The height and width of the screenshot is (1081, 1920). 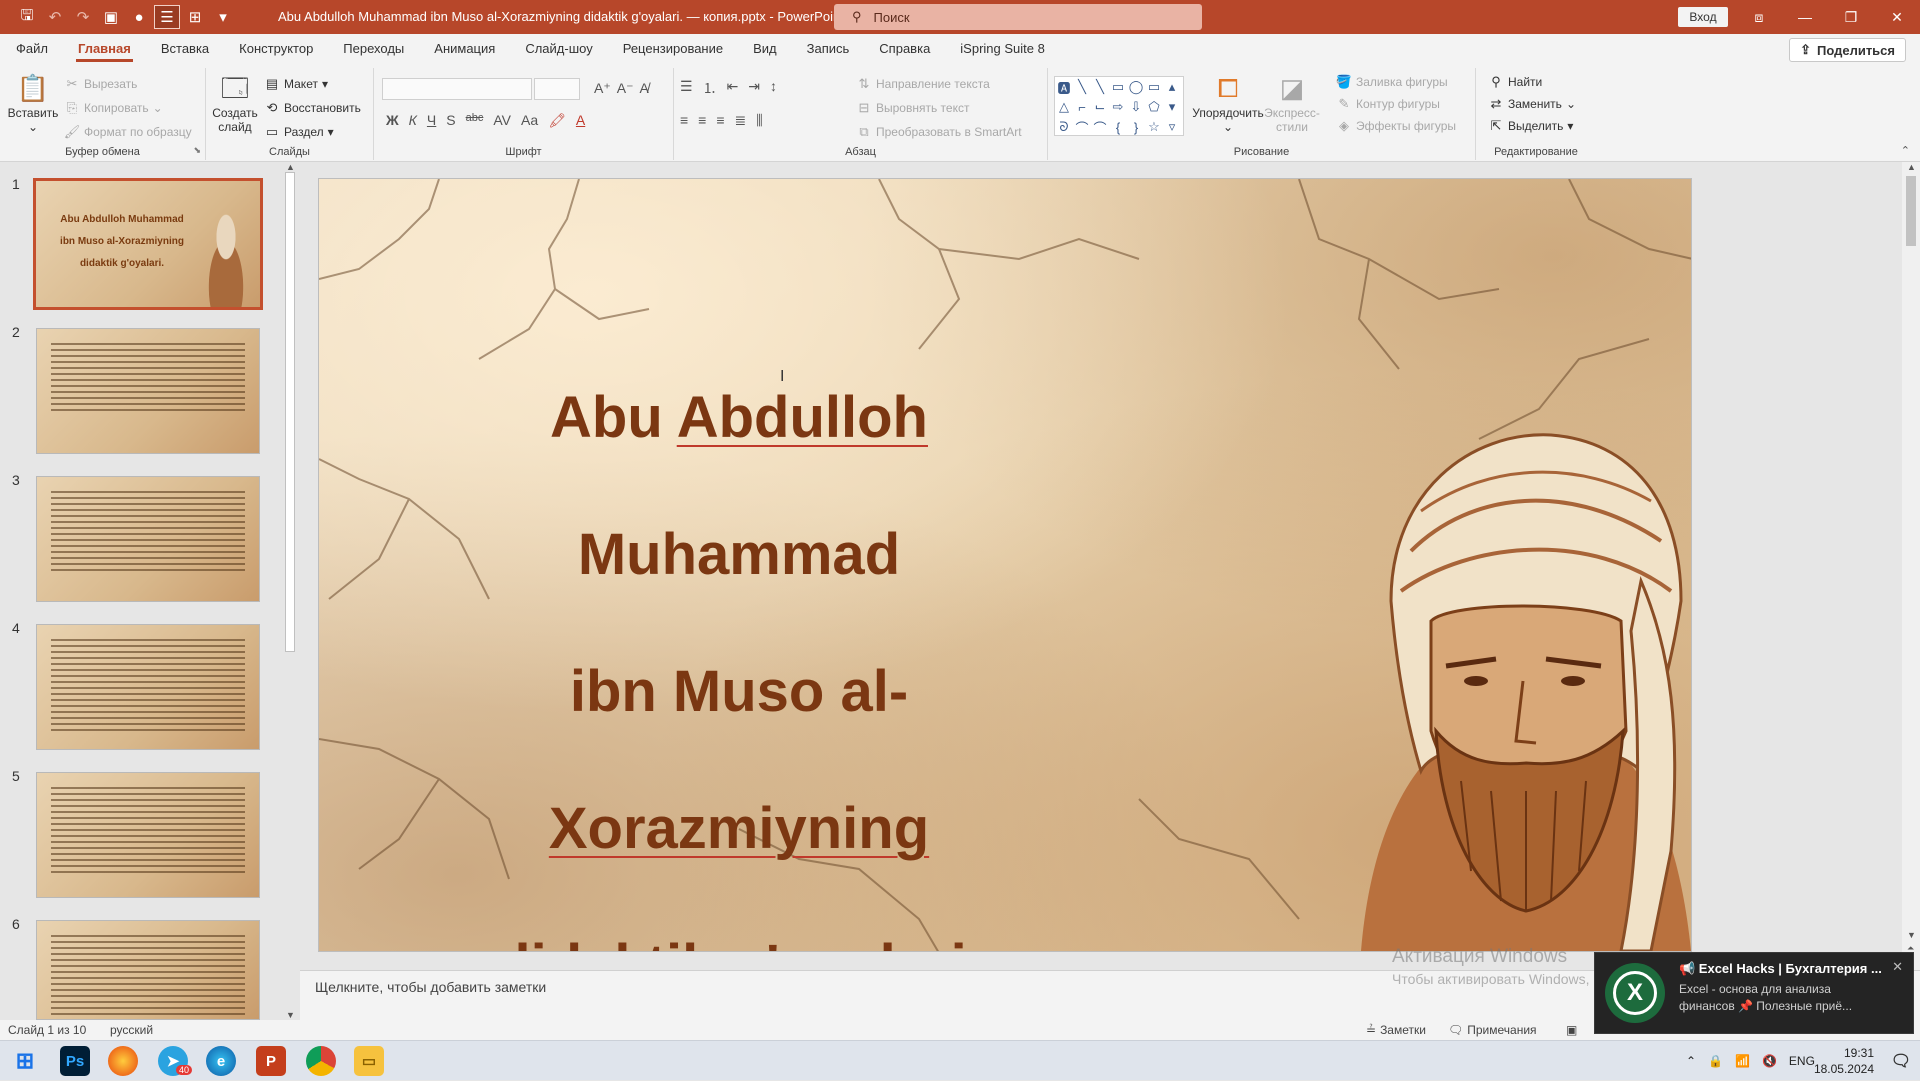 What do you see at coordinates (223, 17) in the screenshot?
I see `customize-qat-icon: ▾` at bounding box center [223, 17].